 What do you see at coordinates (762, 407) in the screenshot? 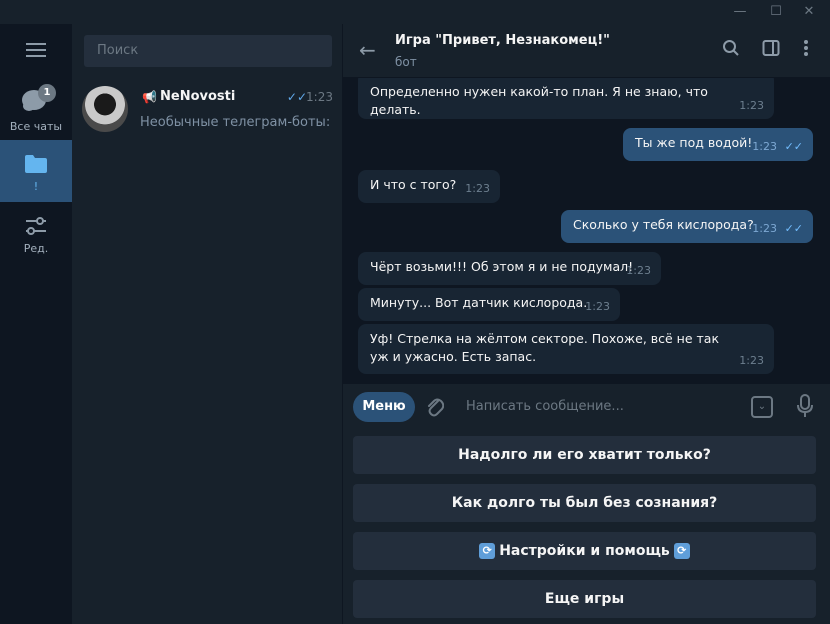
I see `bot-keyboard-icon: ⌄` at bounding box center [762, 407].